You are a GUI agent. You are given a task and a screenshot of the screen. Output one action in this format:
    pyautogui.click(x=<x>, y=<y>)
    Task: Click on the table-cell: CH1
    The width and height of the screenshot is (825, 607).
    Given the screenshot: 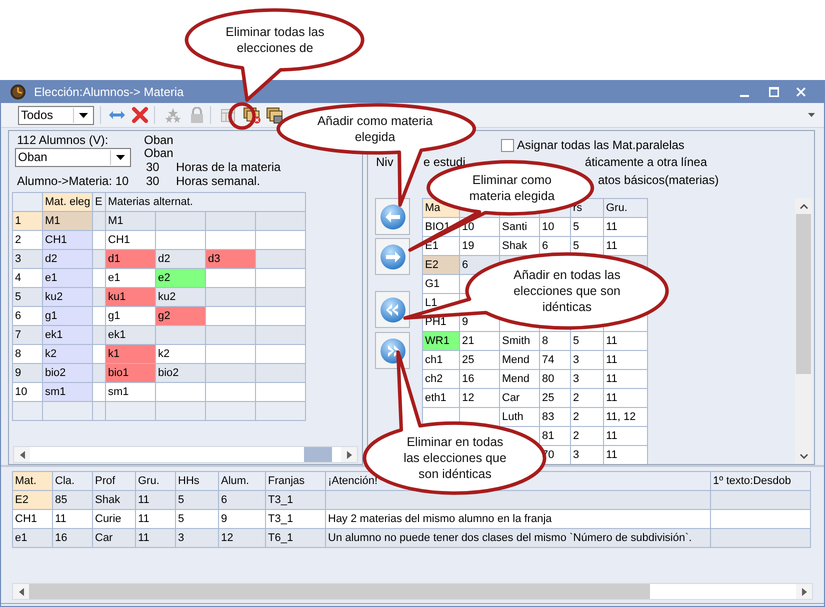 What is the action you would take?
    pyautogui.click(x=131, y=240)
    